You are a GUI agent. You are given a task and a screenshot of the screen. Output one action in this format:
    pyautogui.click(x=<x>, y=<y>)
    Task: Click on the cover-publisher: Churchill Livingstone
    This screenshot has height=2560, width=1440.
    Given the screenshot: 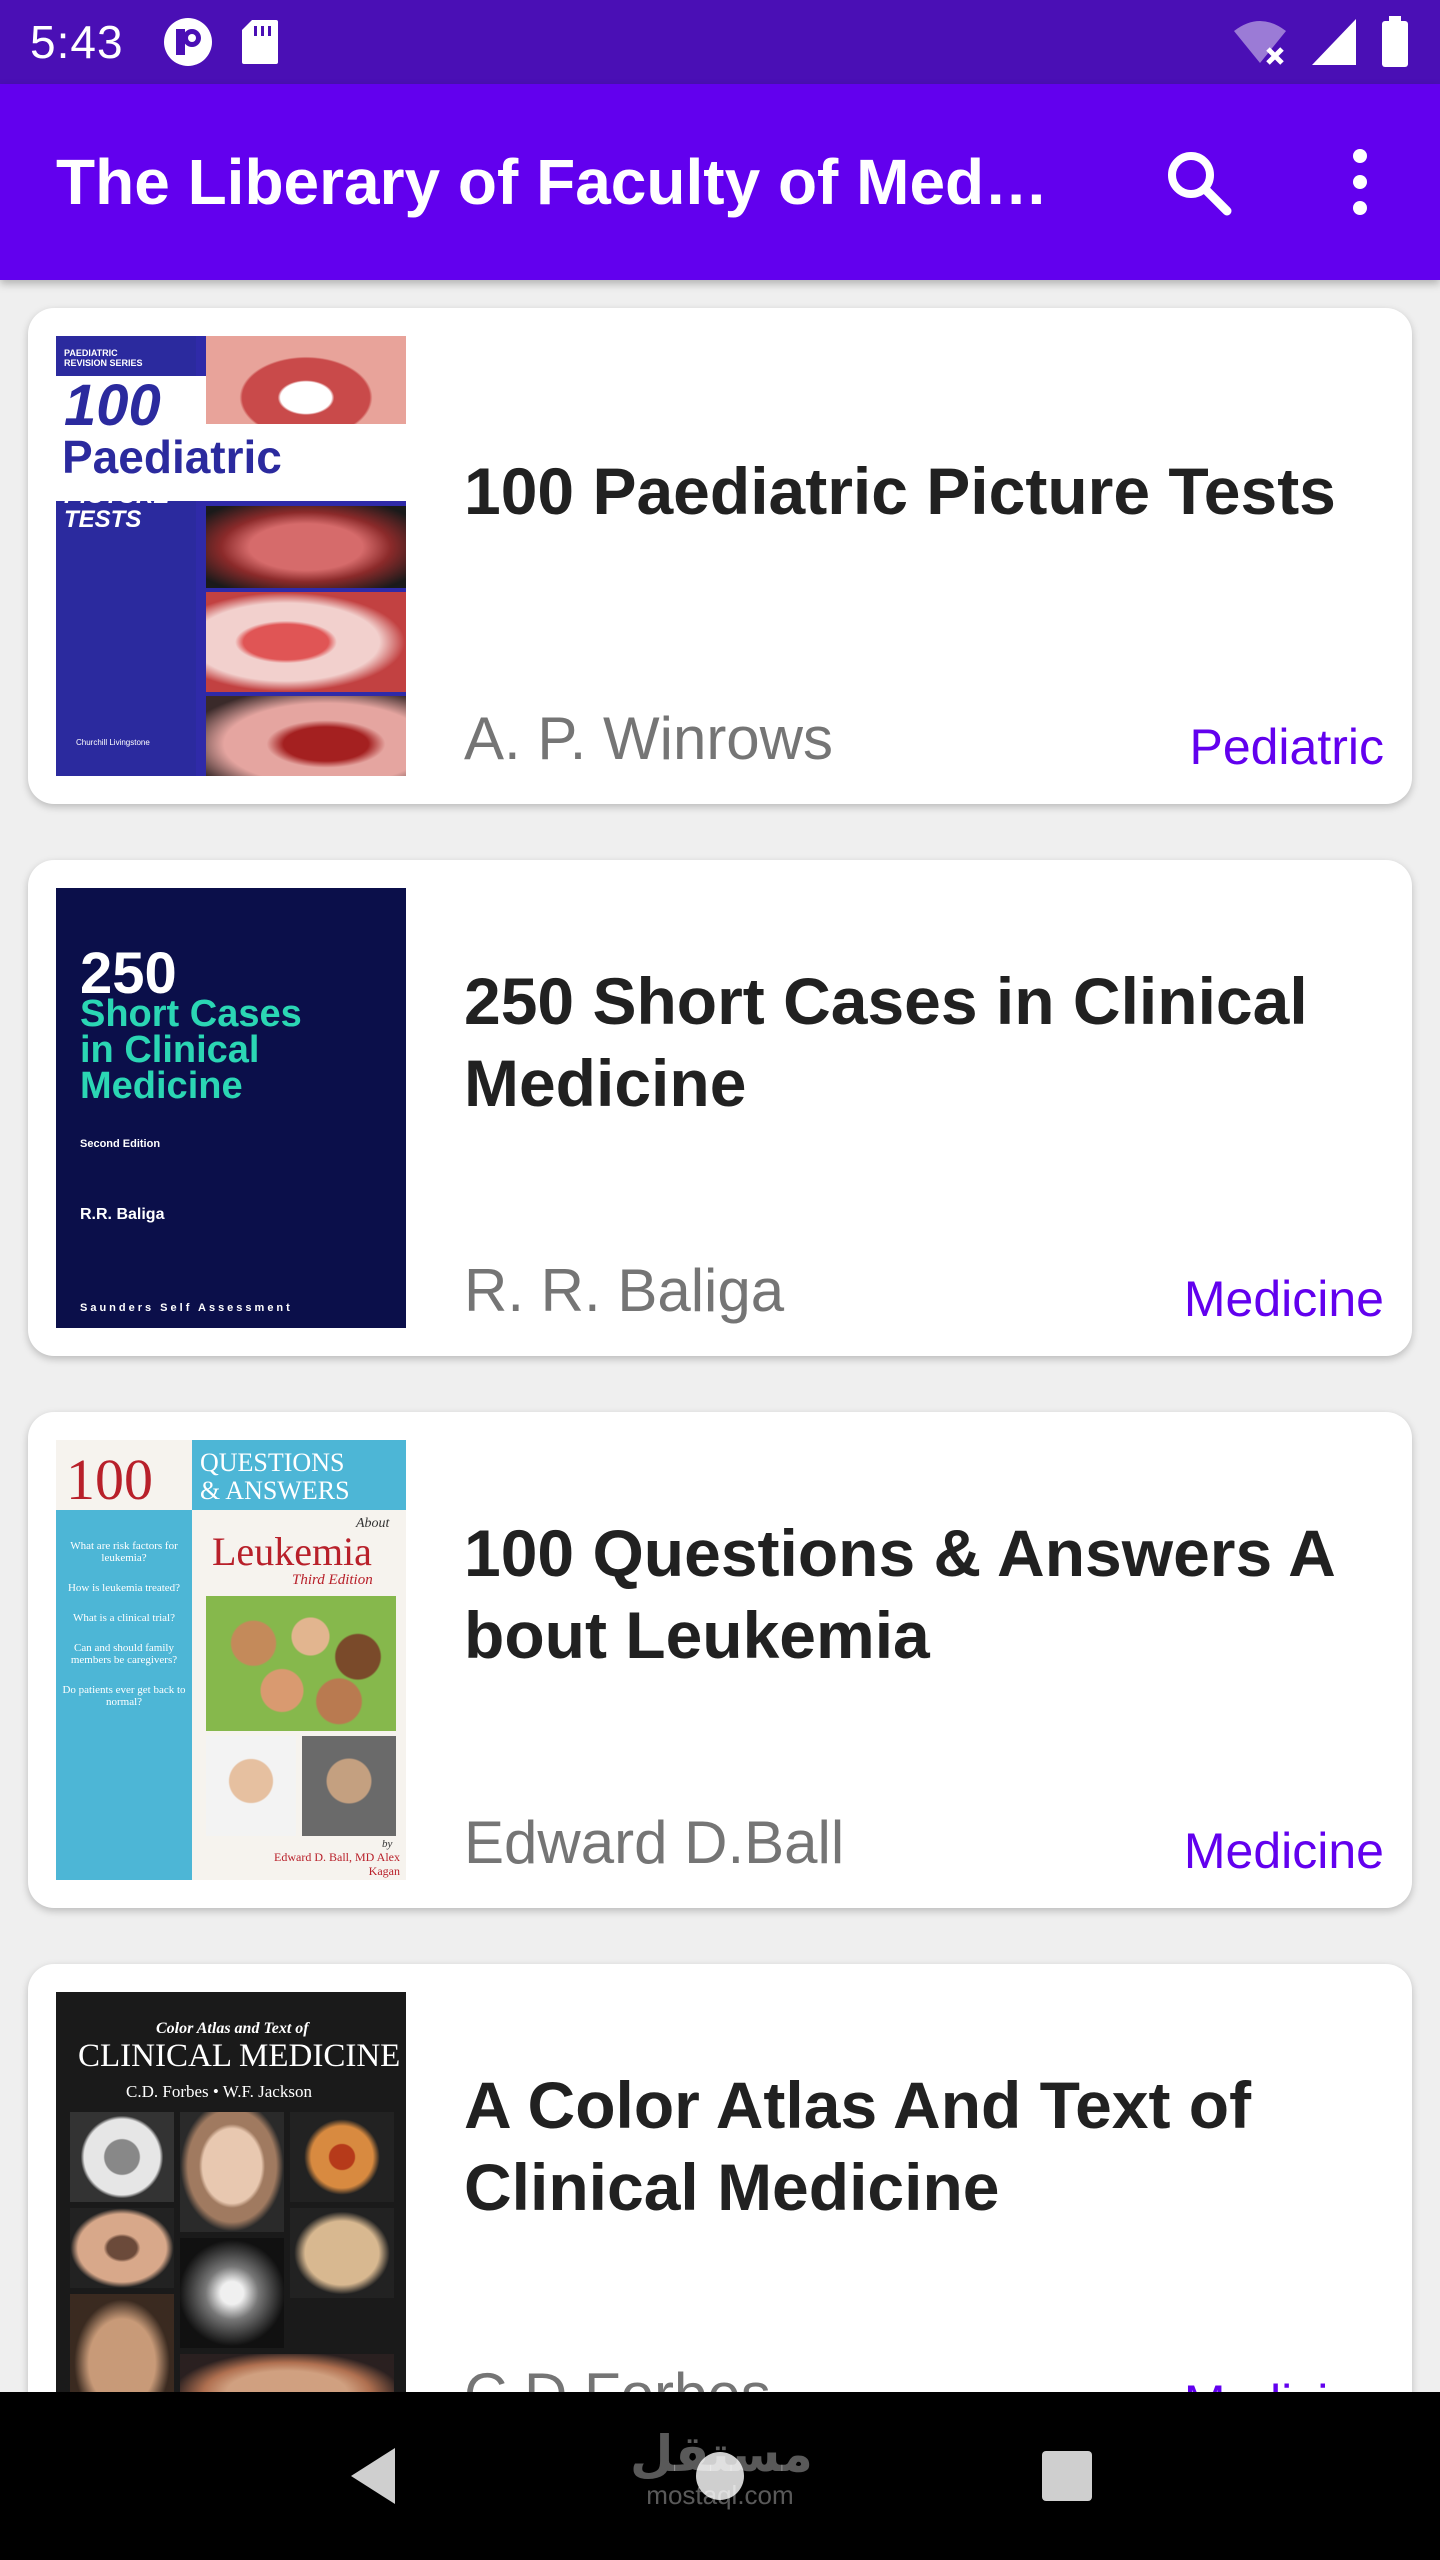 What is the action you would take?
    pyautogui.click(x=113, y=742)
    